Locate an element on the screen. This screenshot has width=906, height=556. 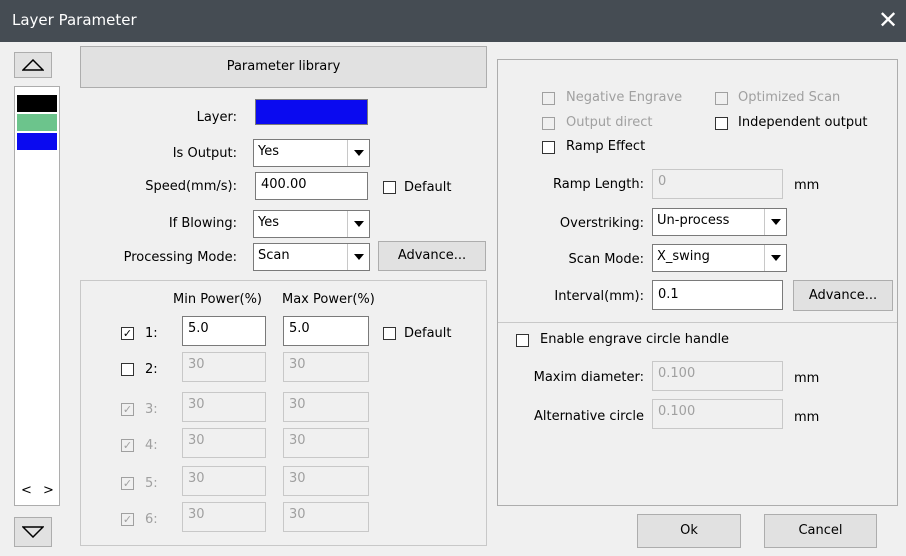
power-row-1-max-input: 5.0 is located at coordinates (326, 331).